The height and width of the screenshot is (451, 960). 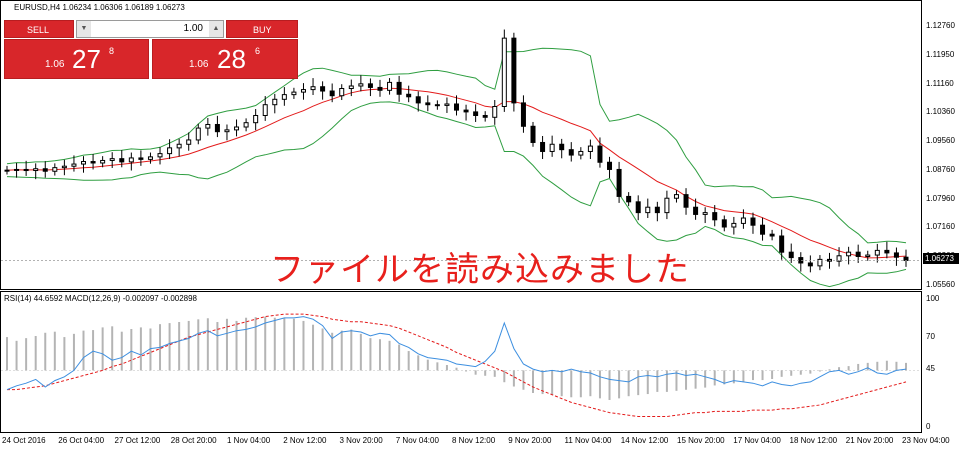 What do you see at coordinates (249, 440) in the screenshot?
I see `time-tick-label: 1 Nov 04:00` at bounding box center [249, 440].